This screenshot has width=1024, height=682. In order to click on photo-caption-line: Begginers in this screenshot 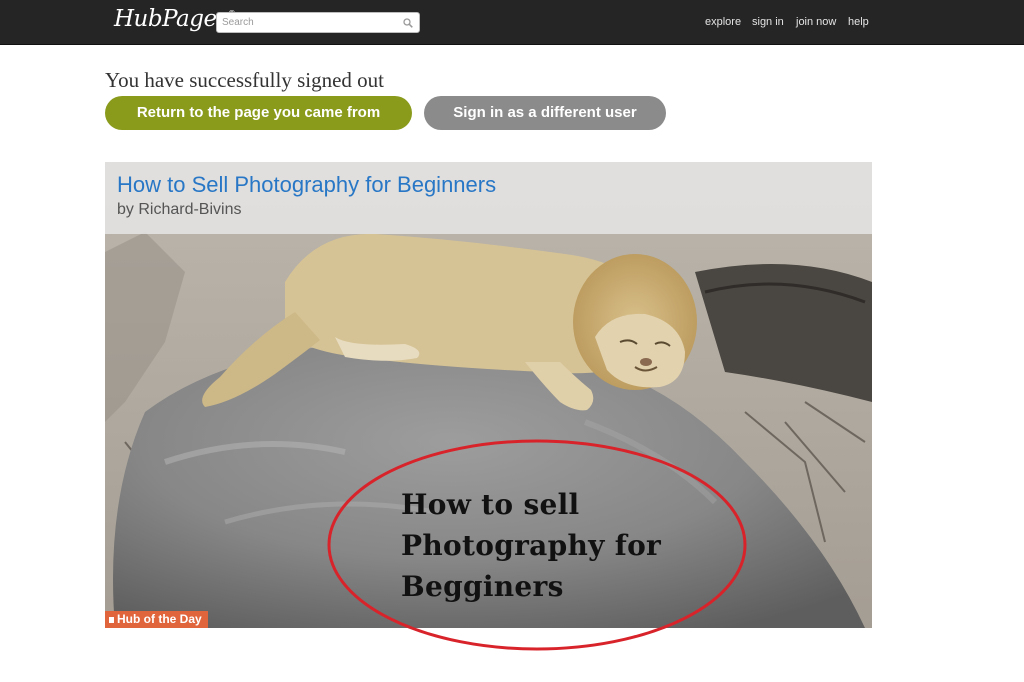, I will do `click(482, 586)`.